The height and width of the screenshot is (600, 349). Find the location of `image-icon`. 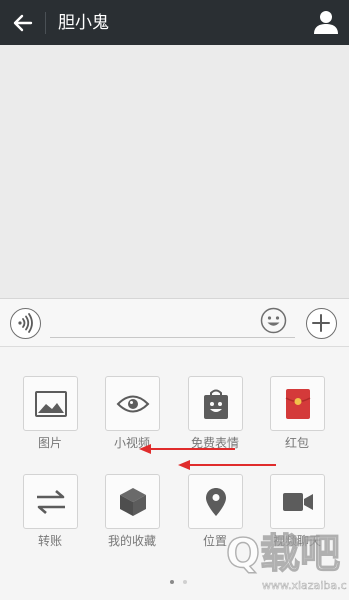

image-icon is located at coordinates (50, 403).